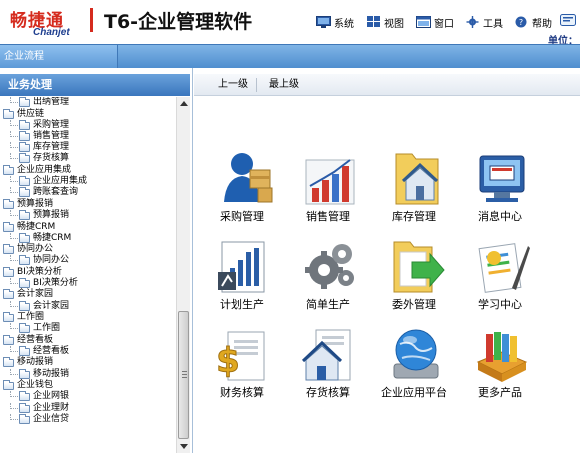 The width and height of the screenshot is (580, 453). What do you see at coordinates (31, 114) in the screenshot?
I see `tree-label: 供应链` at bounding box center [31, 114].